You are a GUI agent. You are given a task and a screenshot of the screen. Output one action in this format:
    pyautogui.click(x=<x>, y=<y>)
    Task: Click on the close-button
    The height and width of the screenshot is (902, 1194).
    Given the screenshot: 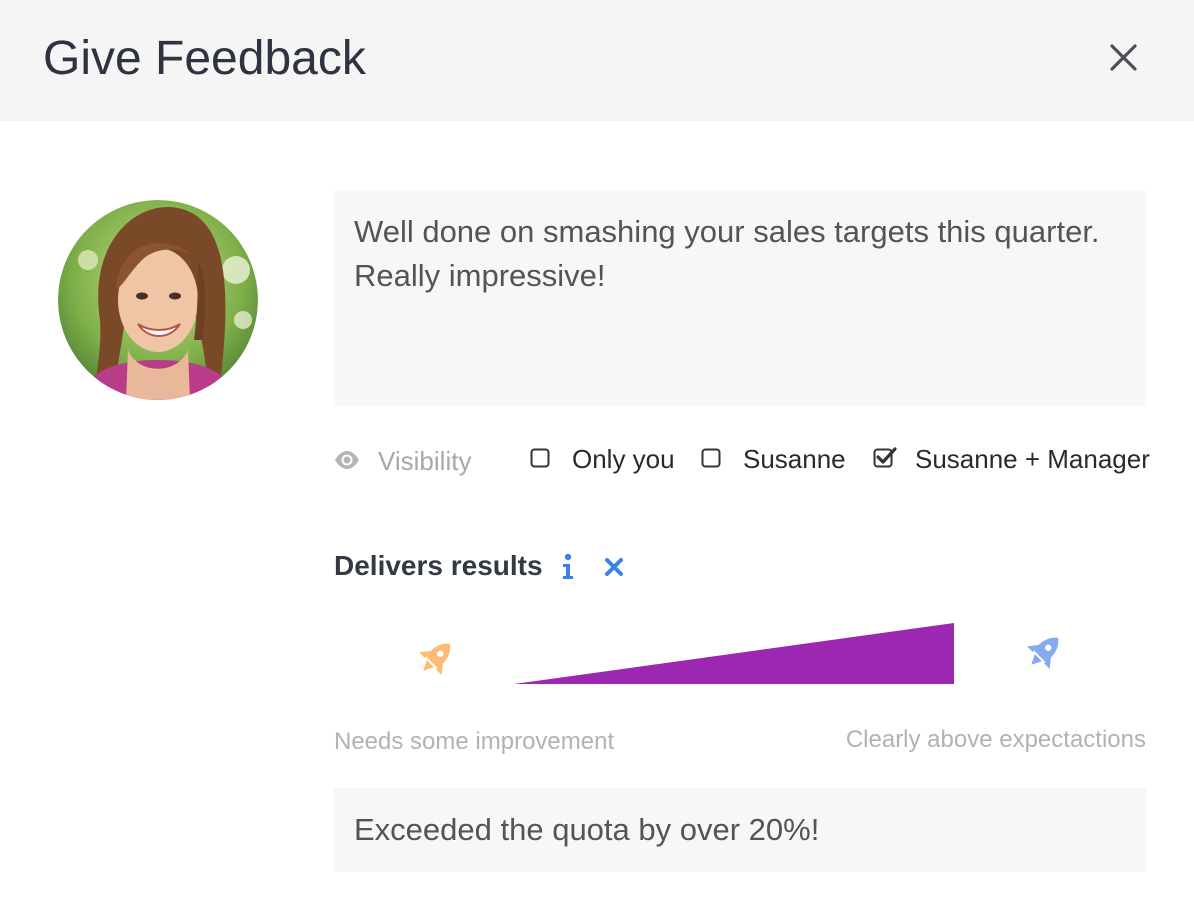 What is the action you would take?
    pyautogui.click(x=1123, y=59)
    